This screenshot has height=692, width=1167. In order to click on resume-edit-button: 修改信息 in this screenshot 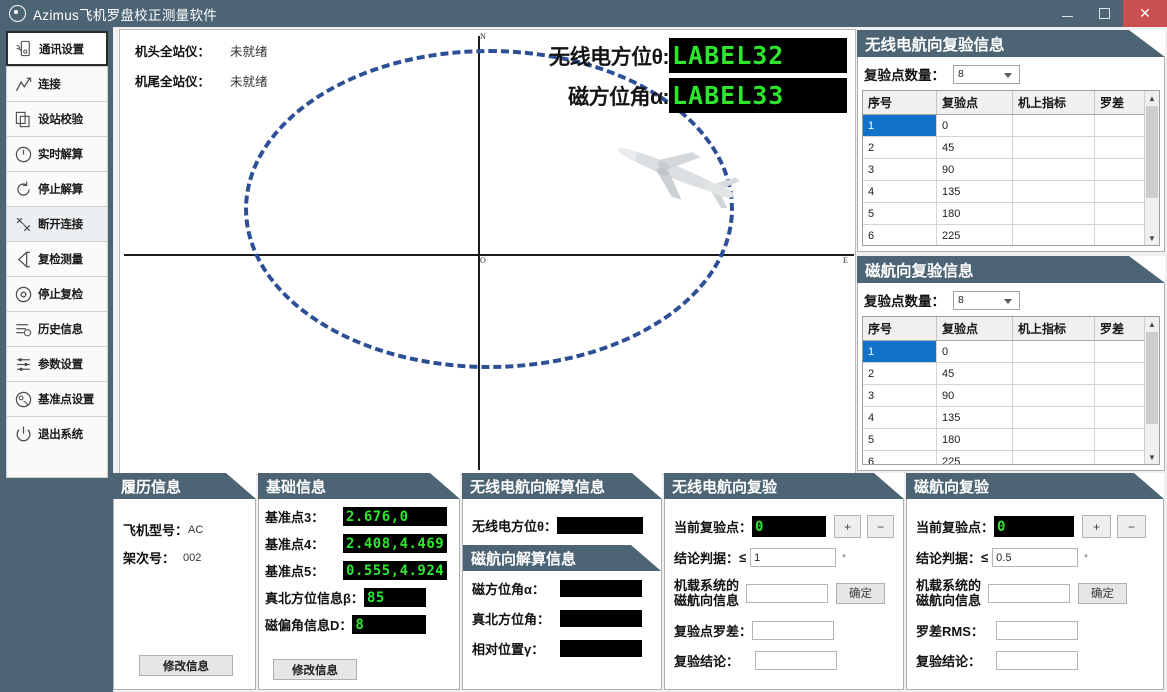, I will do `click(186, 665)`.